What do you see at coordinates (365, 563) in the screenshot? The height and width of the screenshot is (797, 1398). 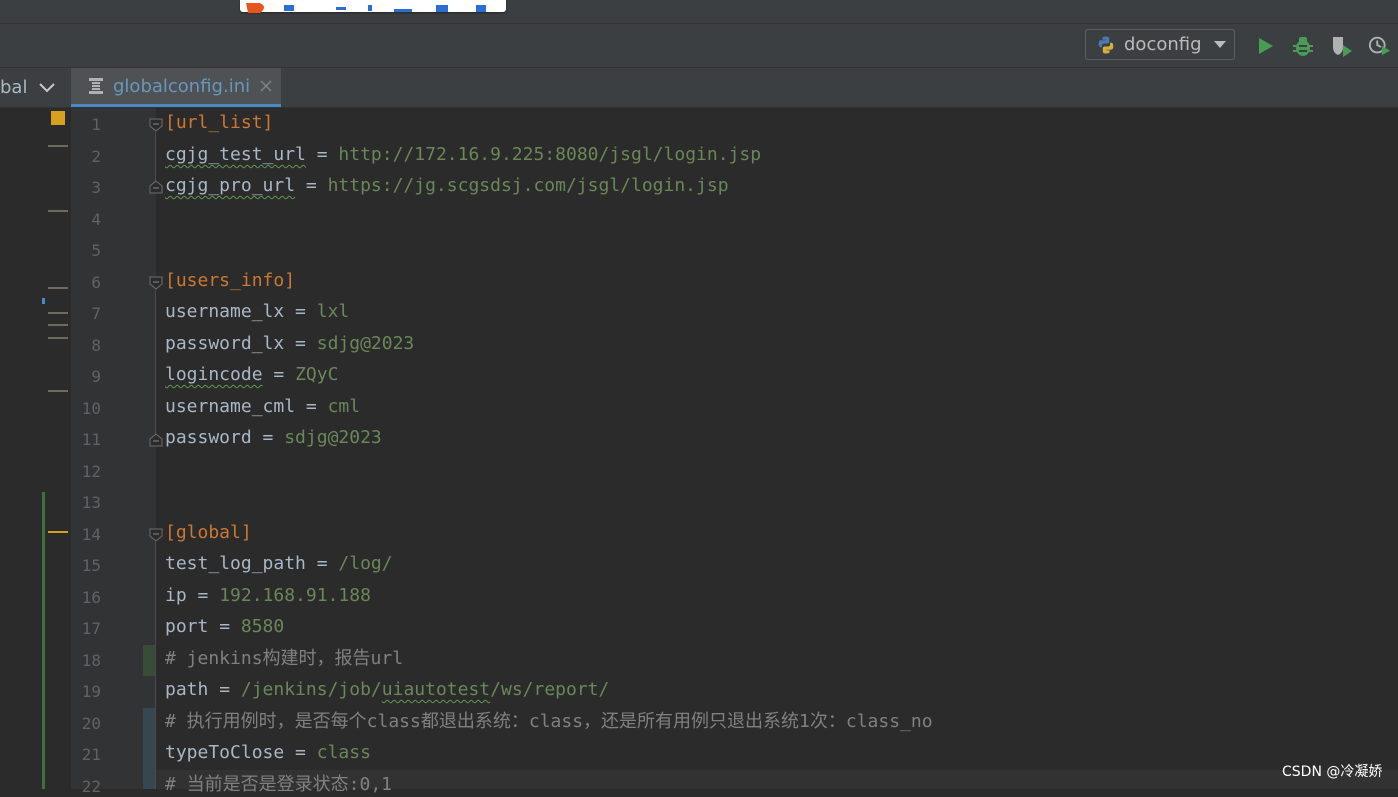 I see `config-value: /log/` at bounding box center [365, 563].